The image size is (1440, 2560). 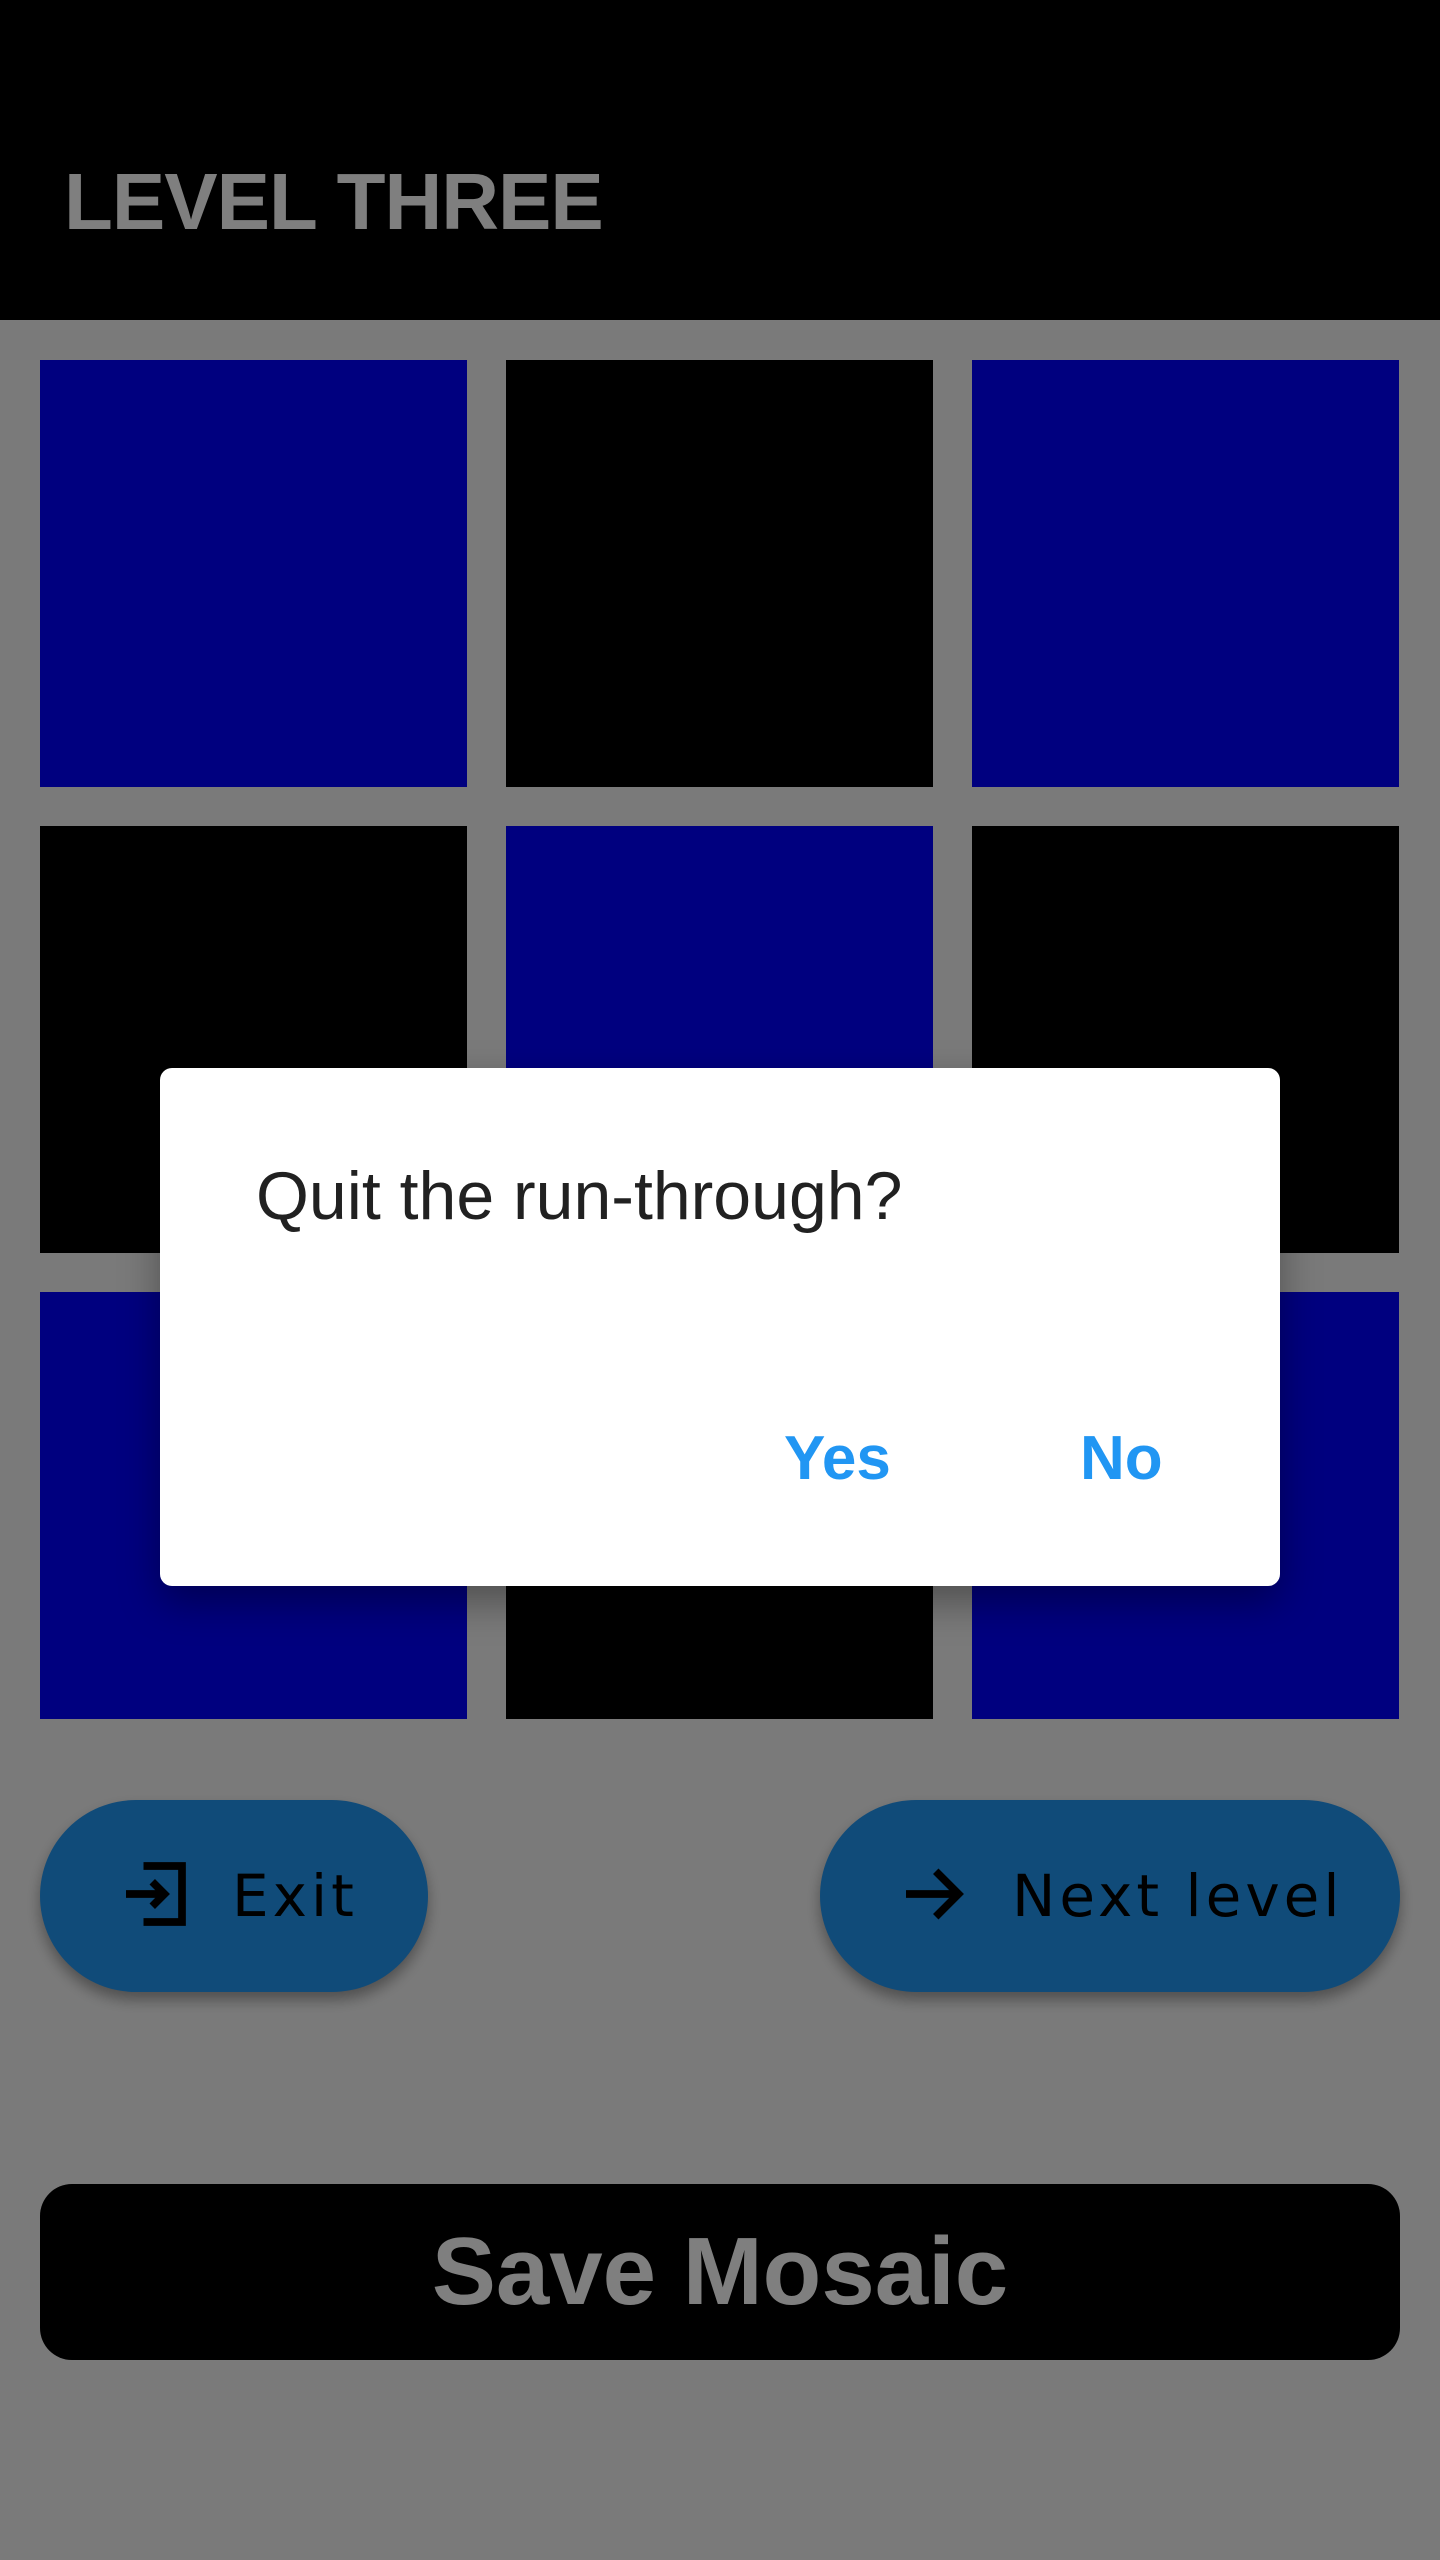 I want to click on dialog-title: Quit the run-through?, so click(x=579, y=1196).